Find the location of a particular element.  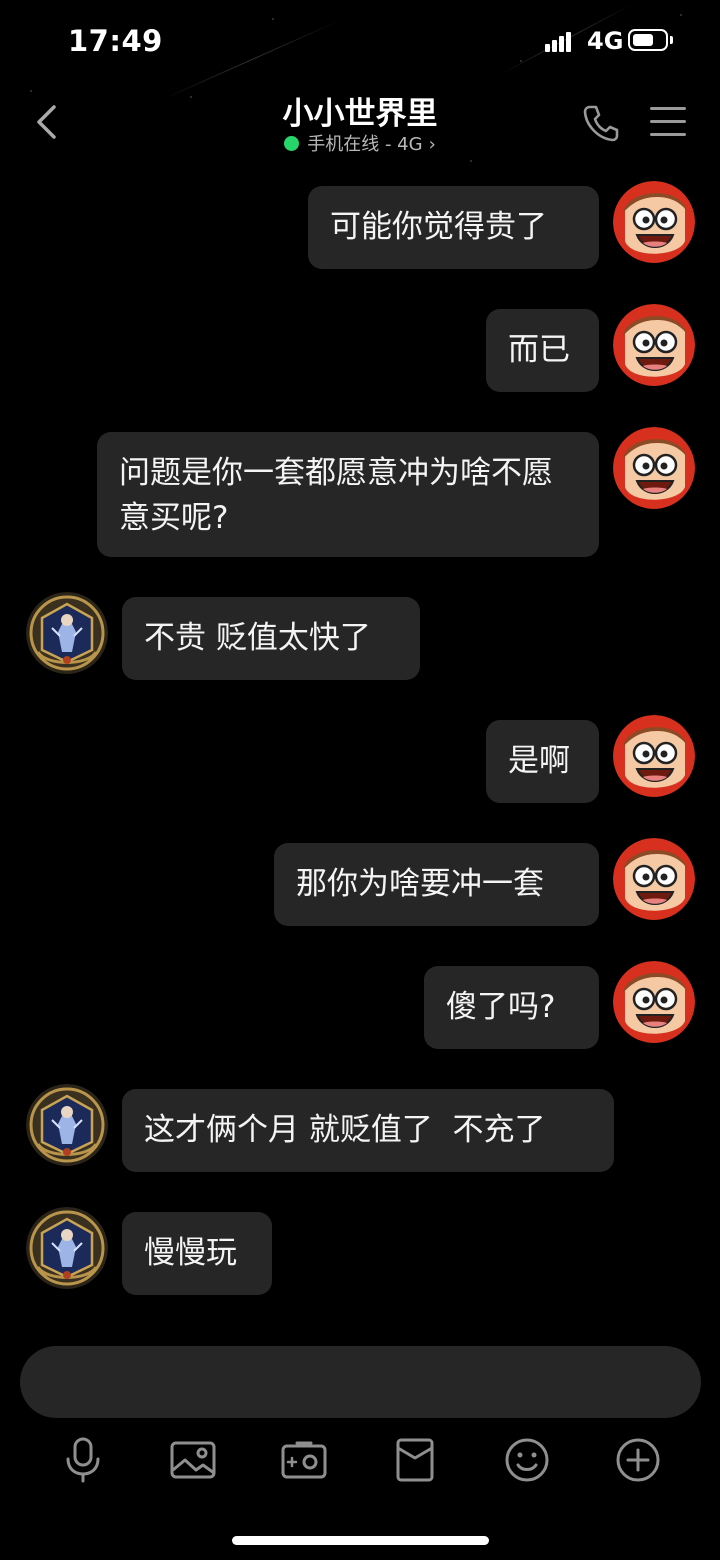

photo-button is located at coordinates (193, 1460).